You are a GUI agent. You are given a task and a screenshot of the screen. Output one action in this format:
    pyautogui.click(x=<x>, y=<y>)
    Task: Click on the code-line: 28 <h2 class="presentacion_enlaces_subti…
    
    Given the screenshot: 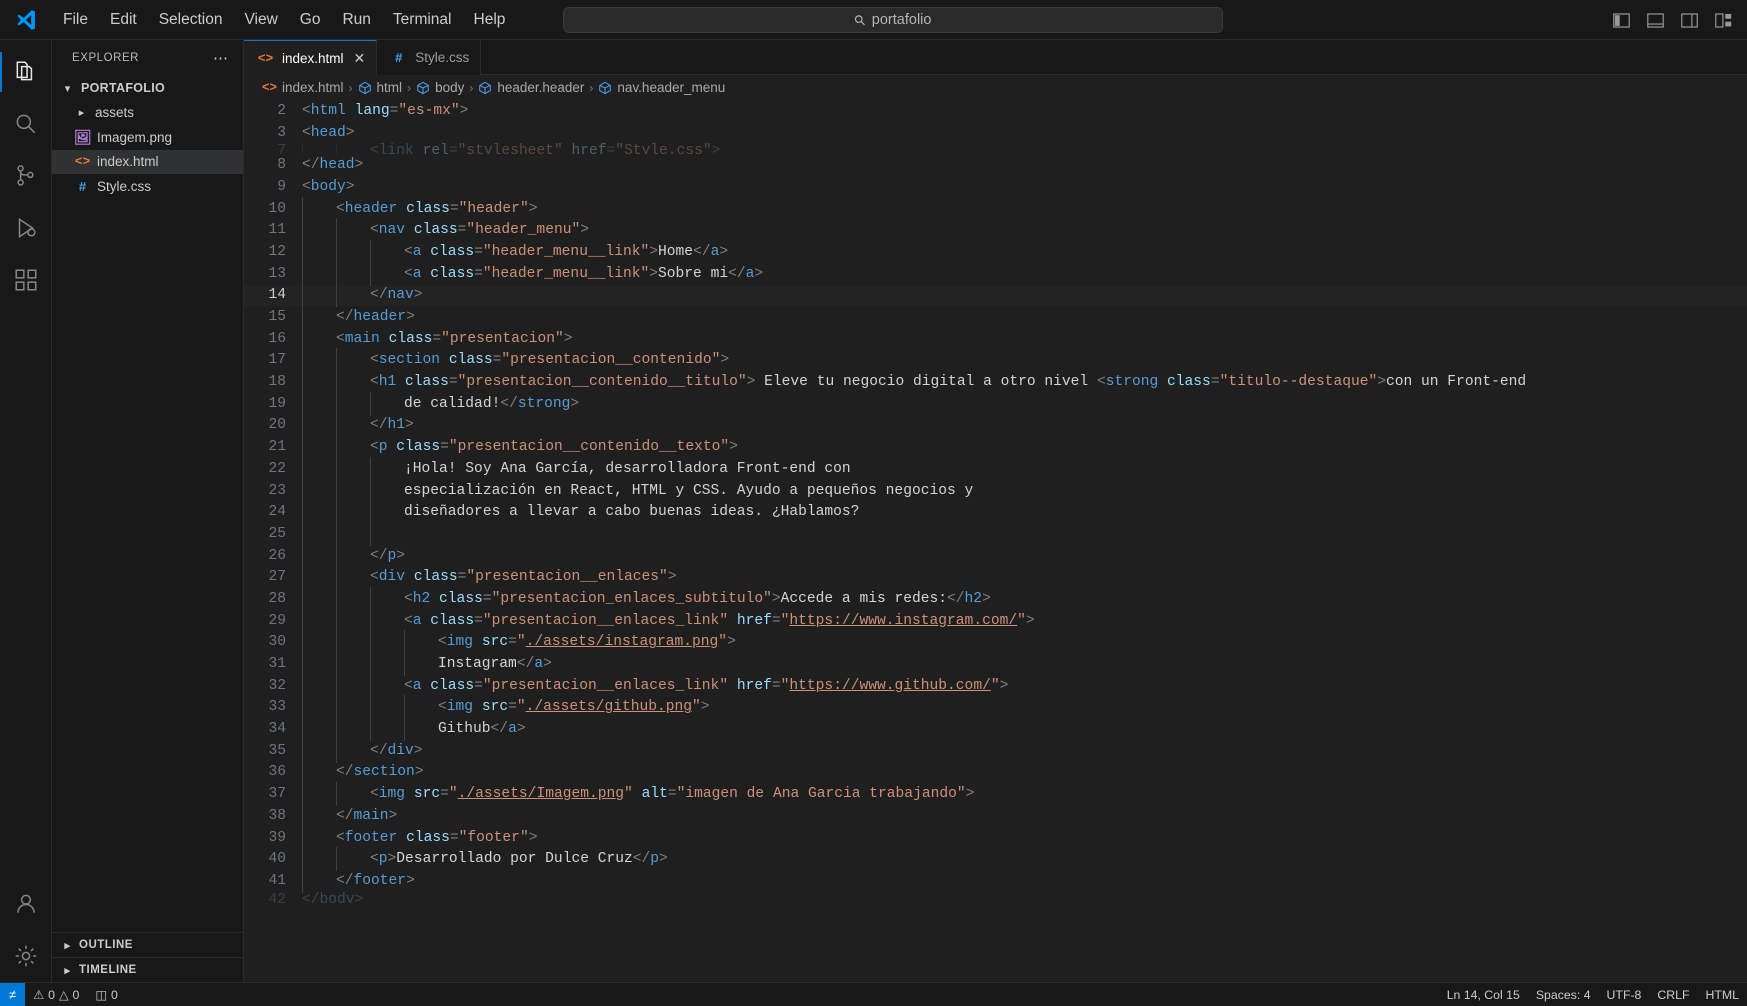 What is the action you would take?
    pyautogui.click(x=995, y=598)
    